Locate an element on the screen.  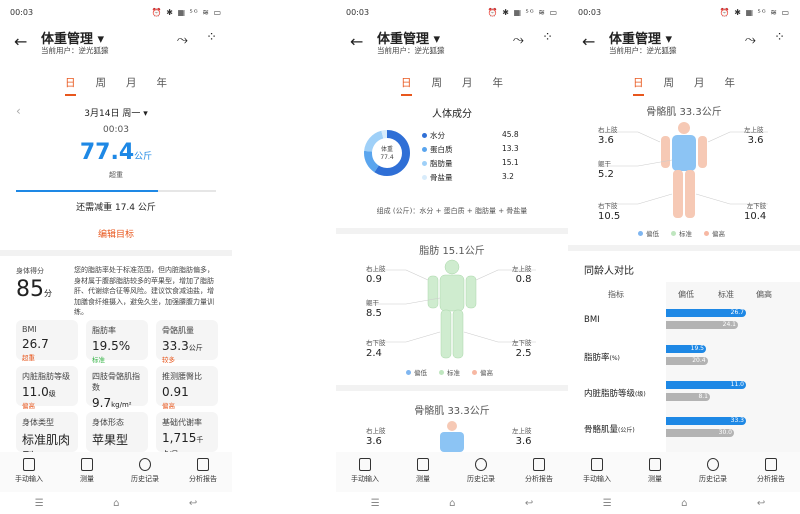
metric-card: 推测腰臀比 0.91 偏高 is located at coordinates (187, 388).